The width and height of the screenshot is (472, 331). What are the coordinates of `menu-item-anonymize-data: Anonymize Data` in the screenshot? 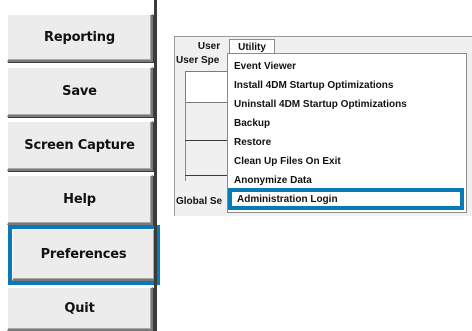 It's located at (347, 180).